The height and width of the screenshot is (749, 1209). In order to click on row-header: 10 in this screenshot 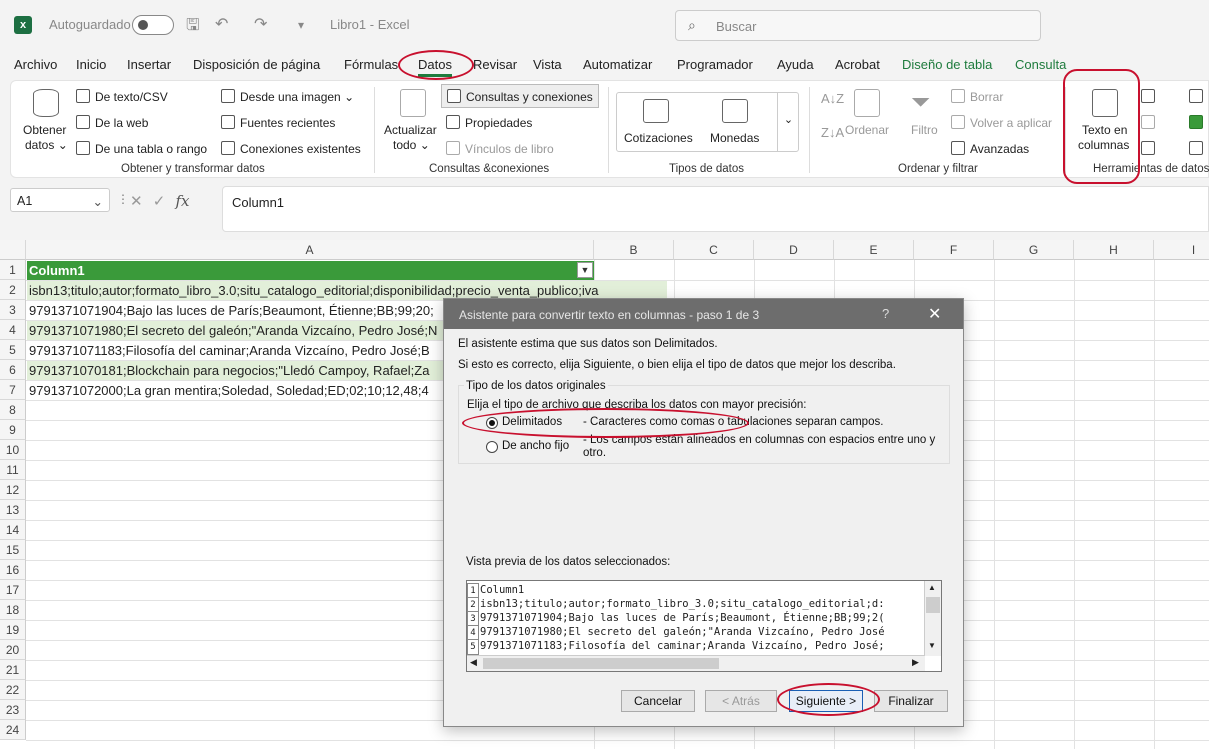, I will do `click(13, 450)`.